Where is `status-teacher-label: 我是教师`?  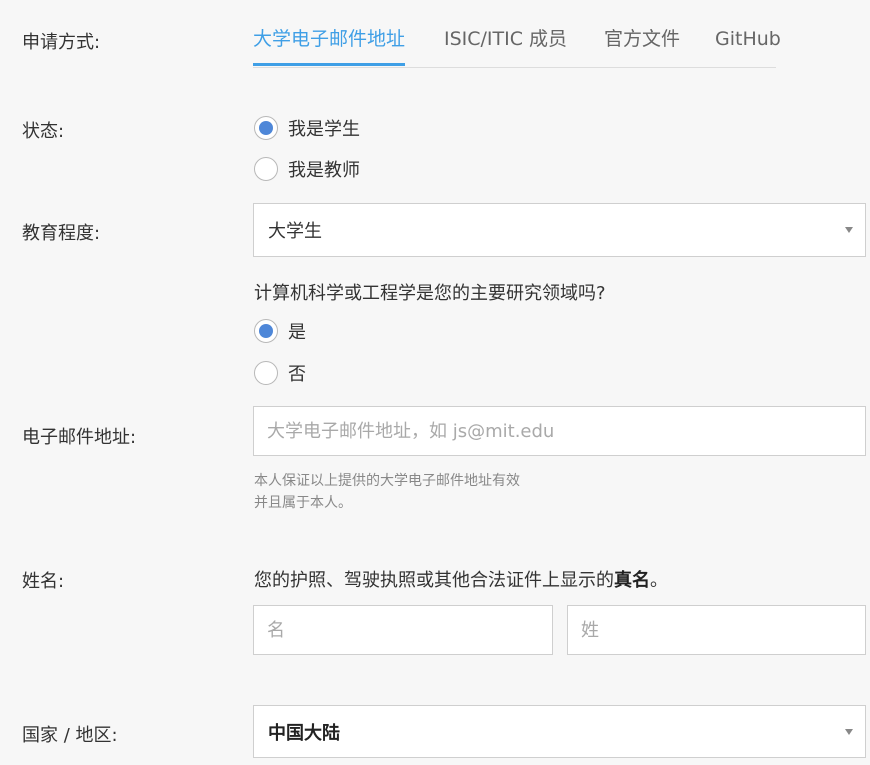 status-teacher-label: 我是教师 is located at coordinates (324, 170).